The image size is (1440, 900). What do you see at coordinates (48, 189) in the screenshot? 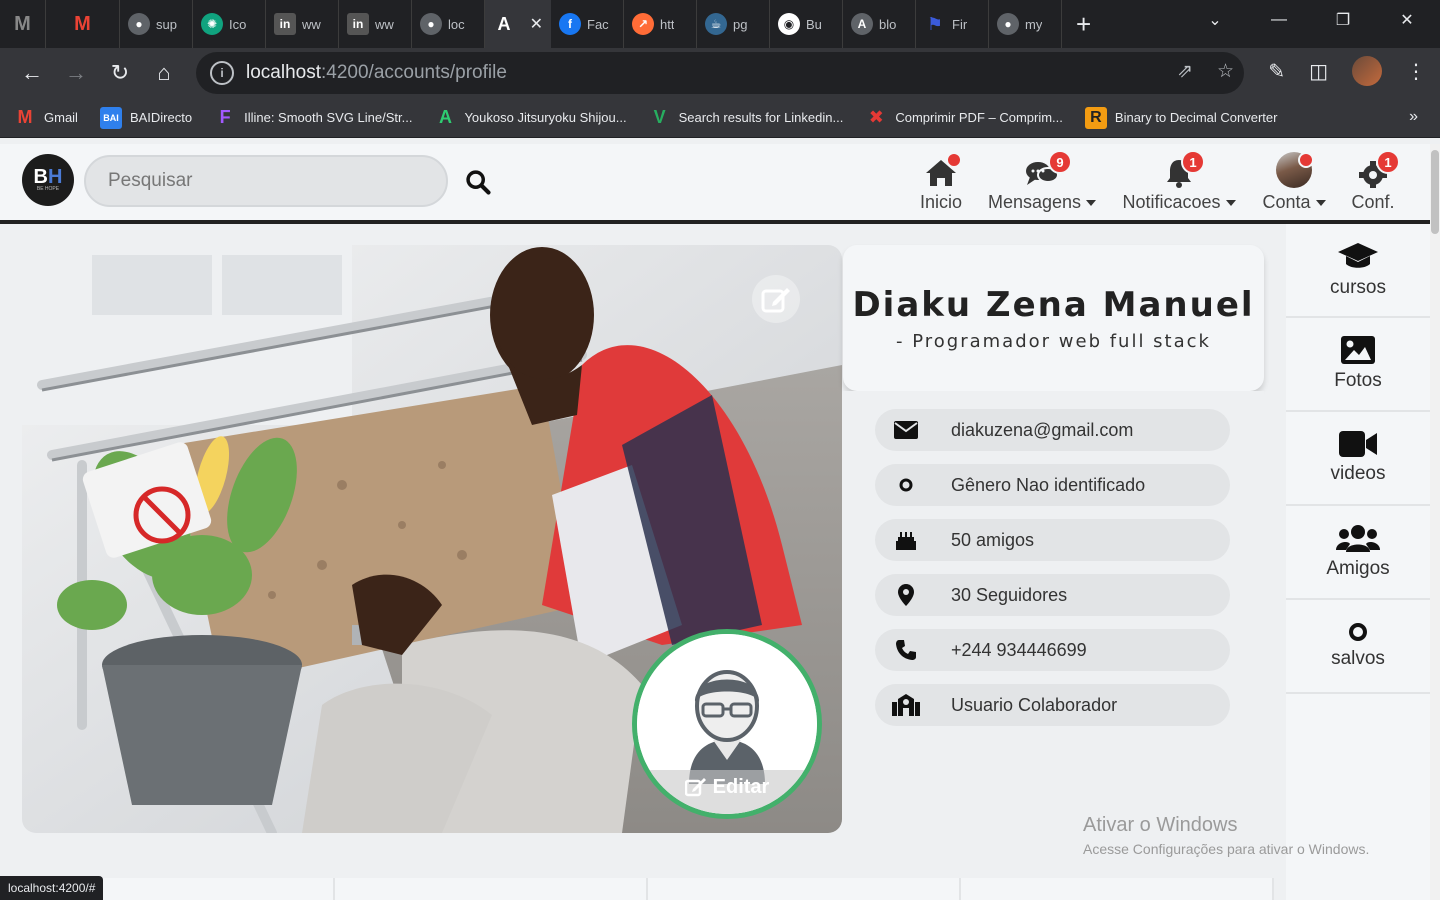
I see `logo-tagline: BE HOPE` at bounding box center [48, 189].